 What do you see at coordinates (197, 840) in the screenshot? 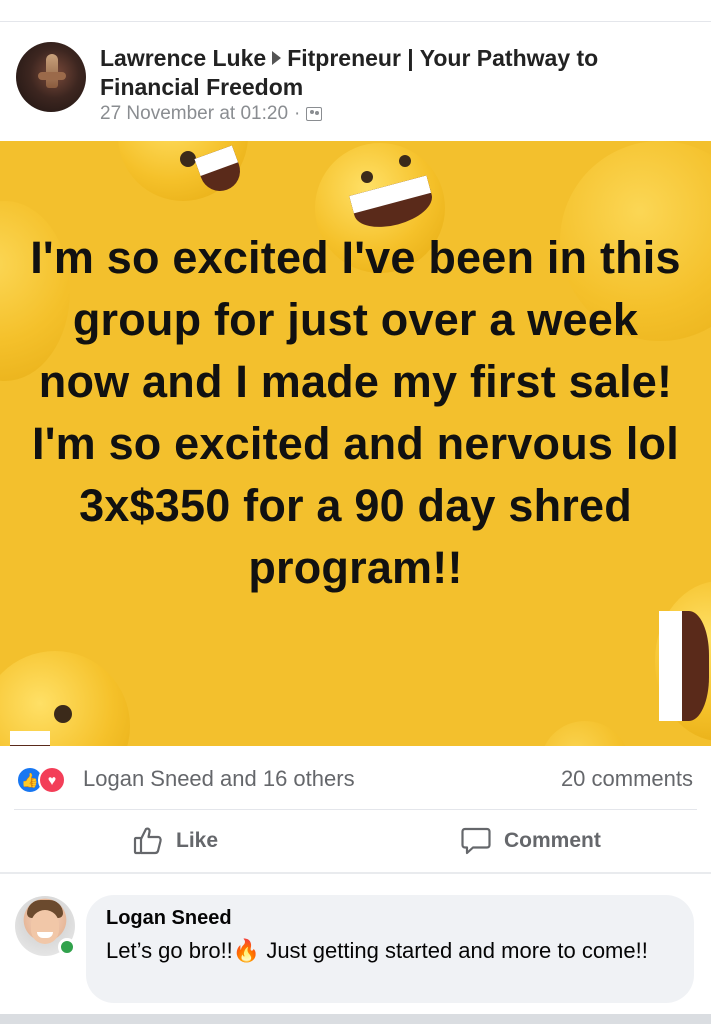
I see `like-label: Like` at bounding box center [197, 840].